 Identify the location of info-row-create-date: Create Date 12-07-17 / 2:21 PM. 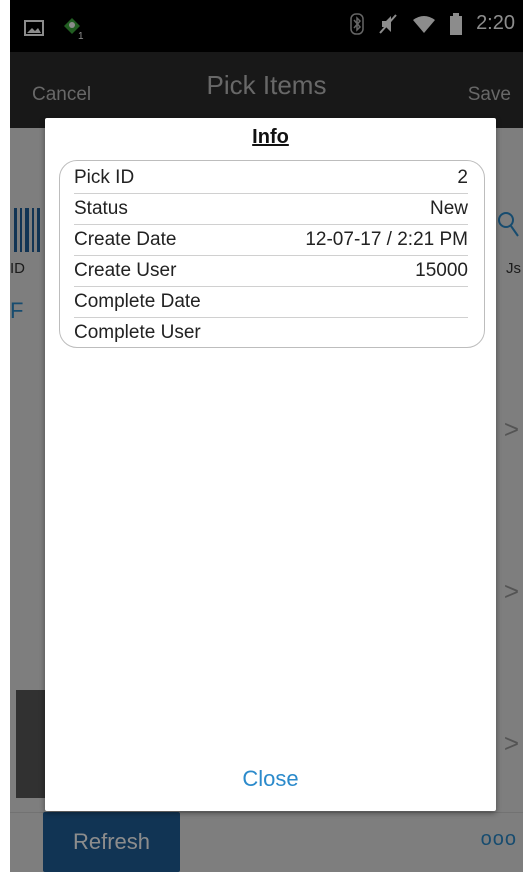
(271, 240).